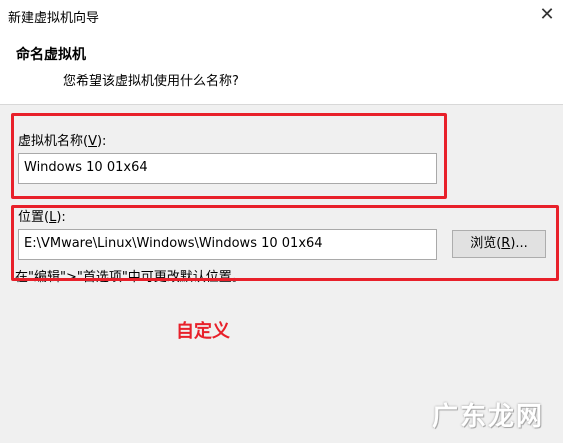  What do you see at coordinates (203, 331) in the screenshot?
I see `custom-annotation: 自定义` at bounding box center [203, 331].